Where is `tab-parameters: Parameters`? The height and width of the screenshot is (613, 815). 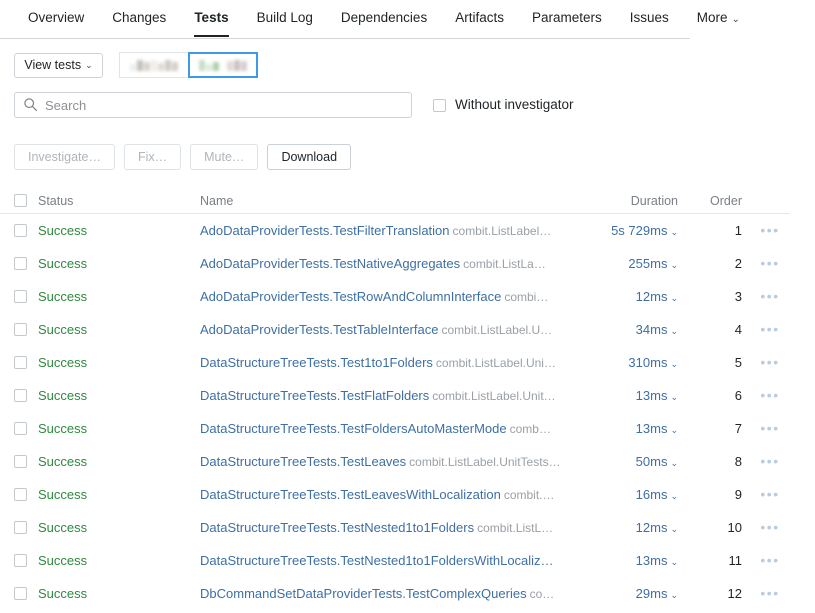
tab-parameters: Parameters is located at coordinates (567, 18).